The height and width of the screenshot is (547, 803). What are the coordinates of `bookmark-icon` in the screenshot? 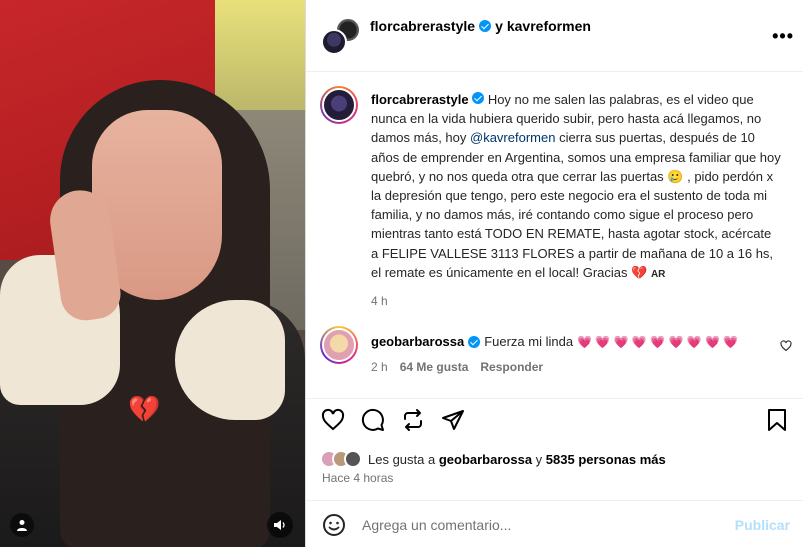 It's located at (777, 420).